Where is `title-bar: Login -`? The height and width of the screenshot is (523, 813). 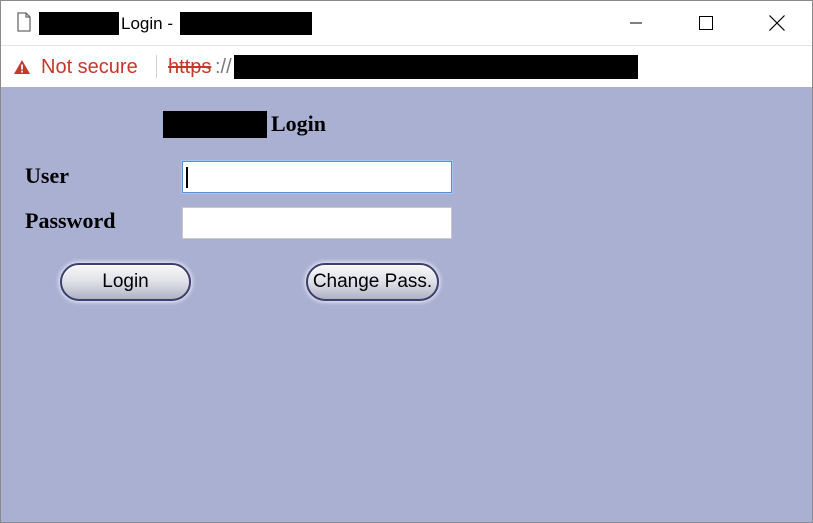 title-bar: Login - is located at coordinates (406, 23).